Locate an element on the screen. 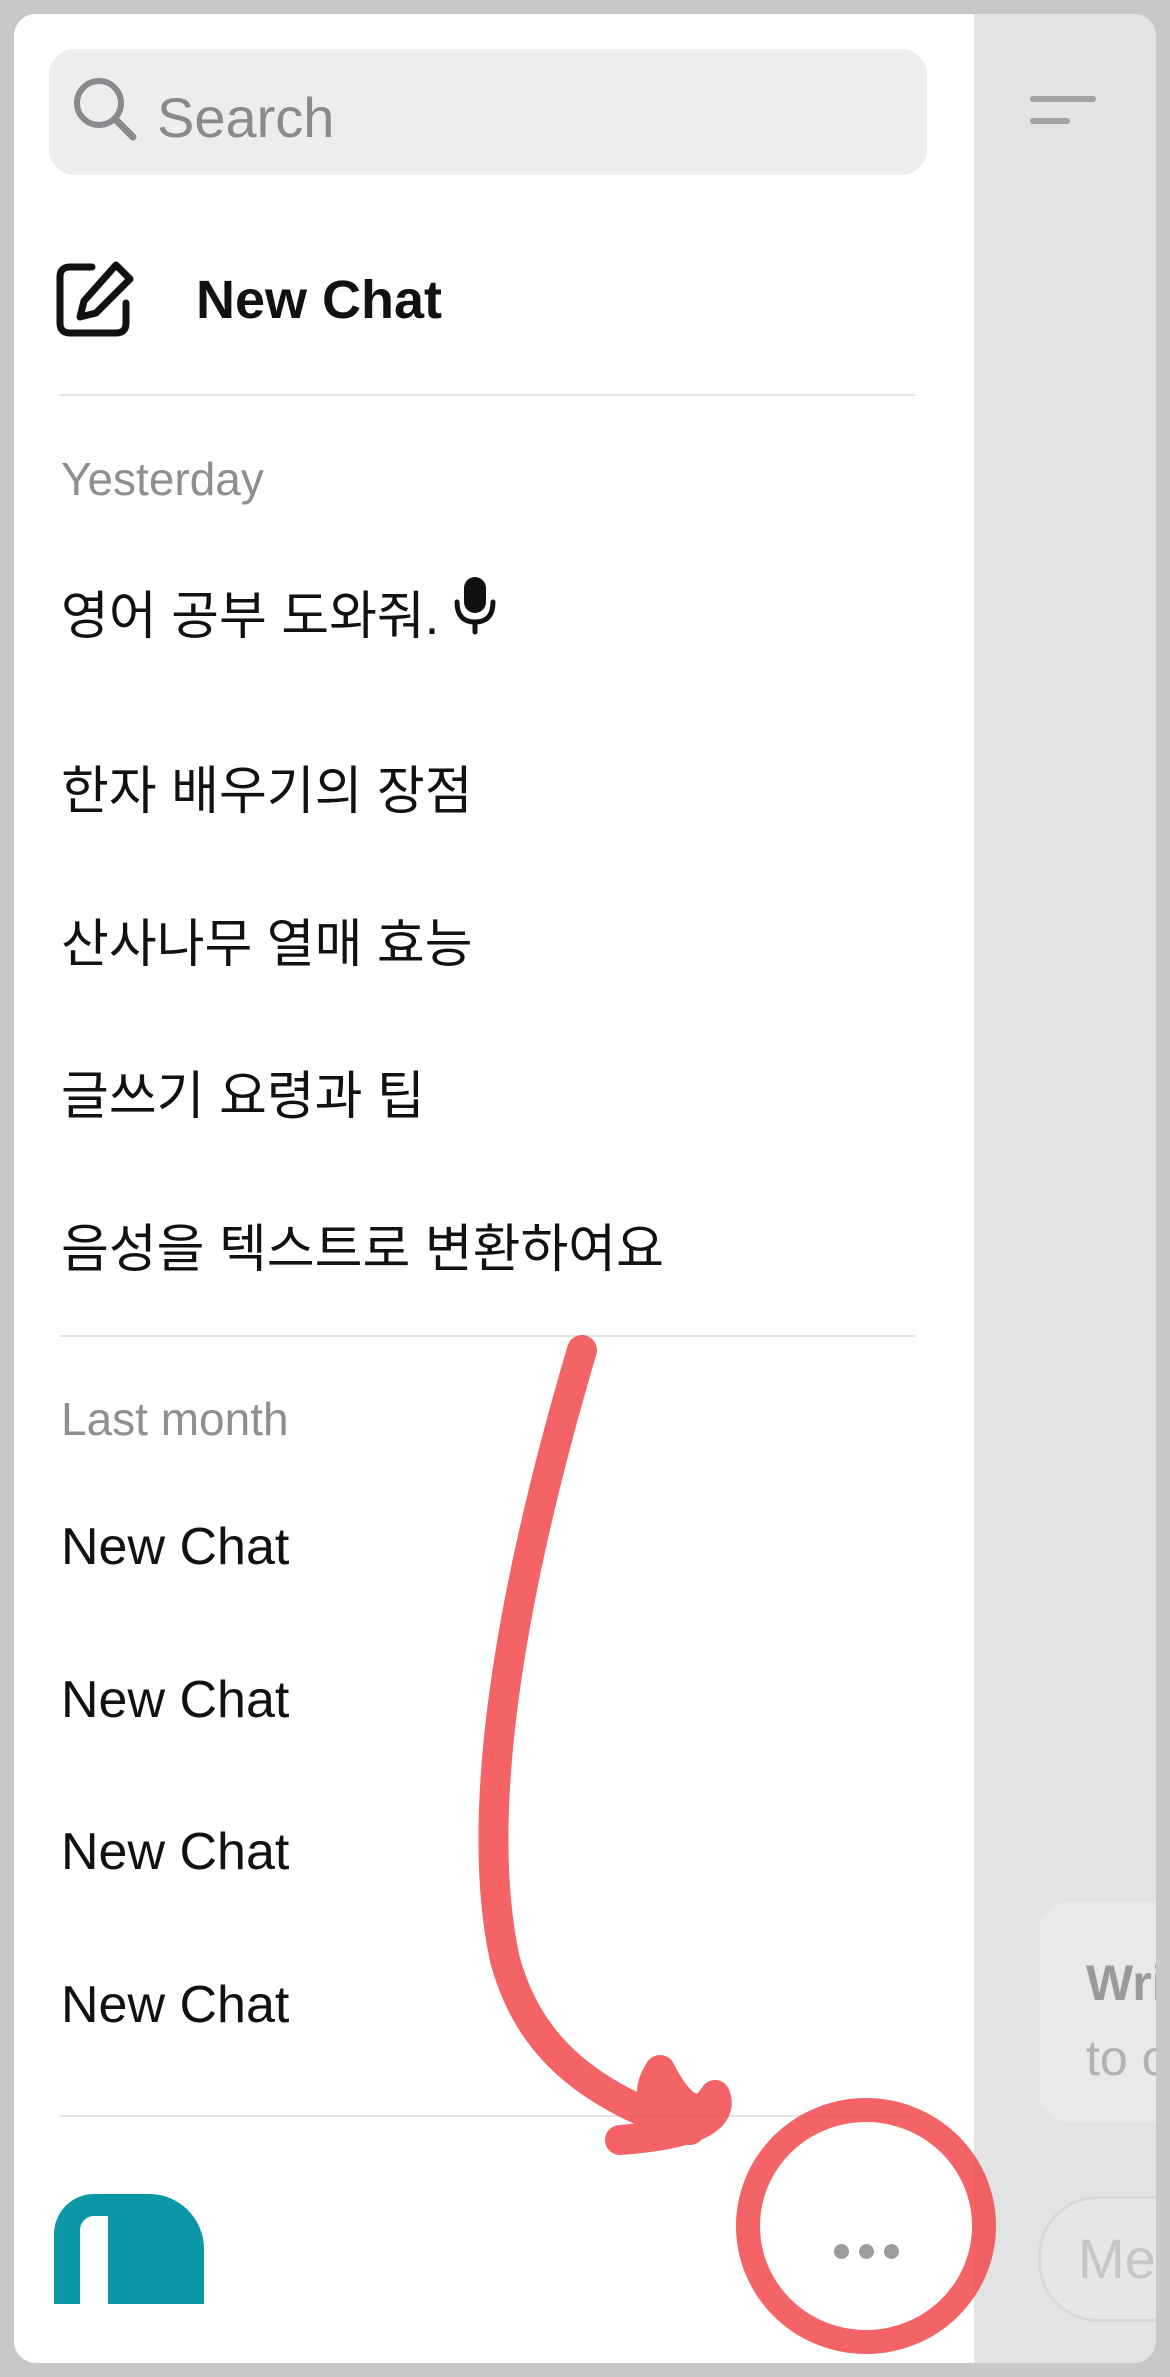  microphone-icon is located at coordinates (475, 611).